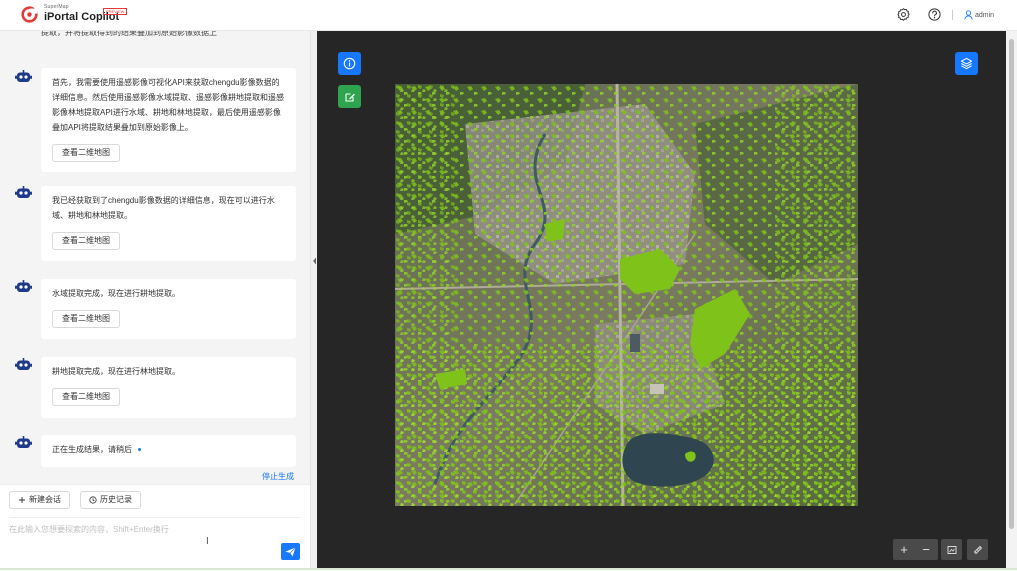 The width and height of the screenshot is (1017, 571). Describe the element at coordinates (116, 499) in the screenshot. I see `history-label: 历史记录` at that location.